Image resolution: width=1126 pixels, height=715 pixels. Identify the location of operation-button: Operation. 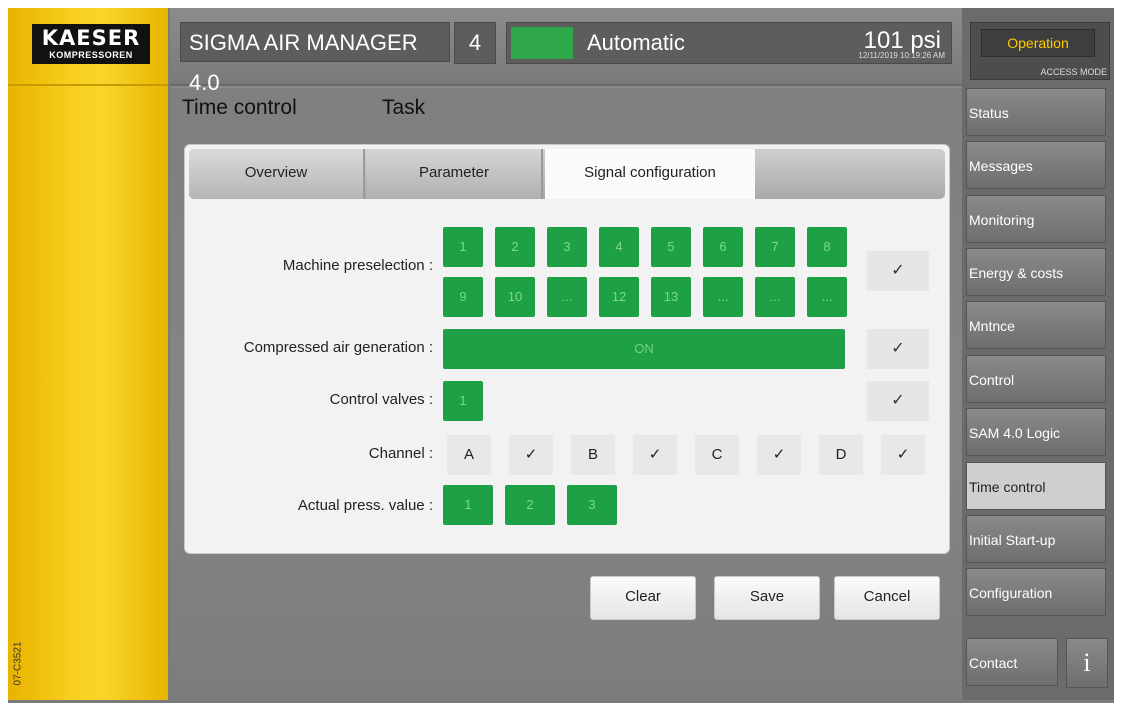
(1038, 43).